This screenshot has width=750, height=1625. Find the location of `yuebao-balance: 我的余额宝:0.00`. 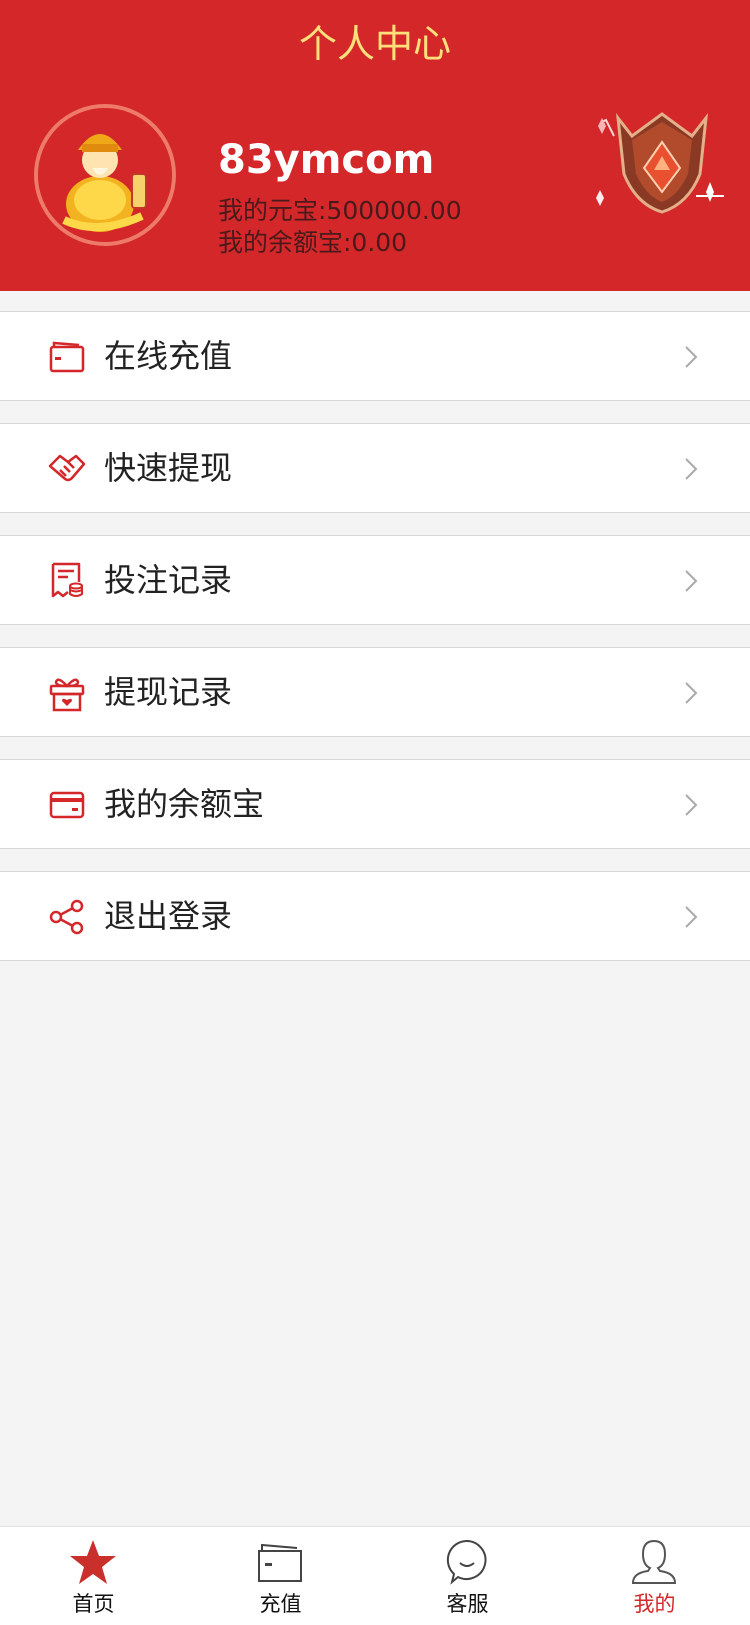

yuebao-balance: 我的余额宝:0.00 is located at coordinates (313, 242).